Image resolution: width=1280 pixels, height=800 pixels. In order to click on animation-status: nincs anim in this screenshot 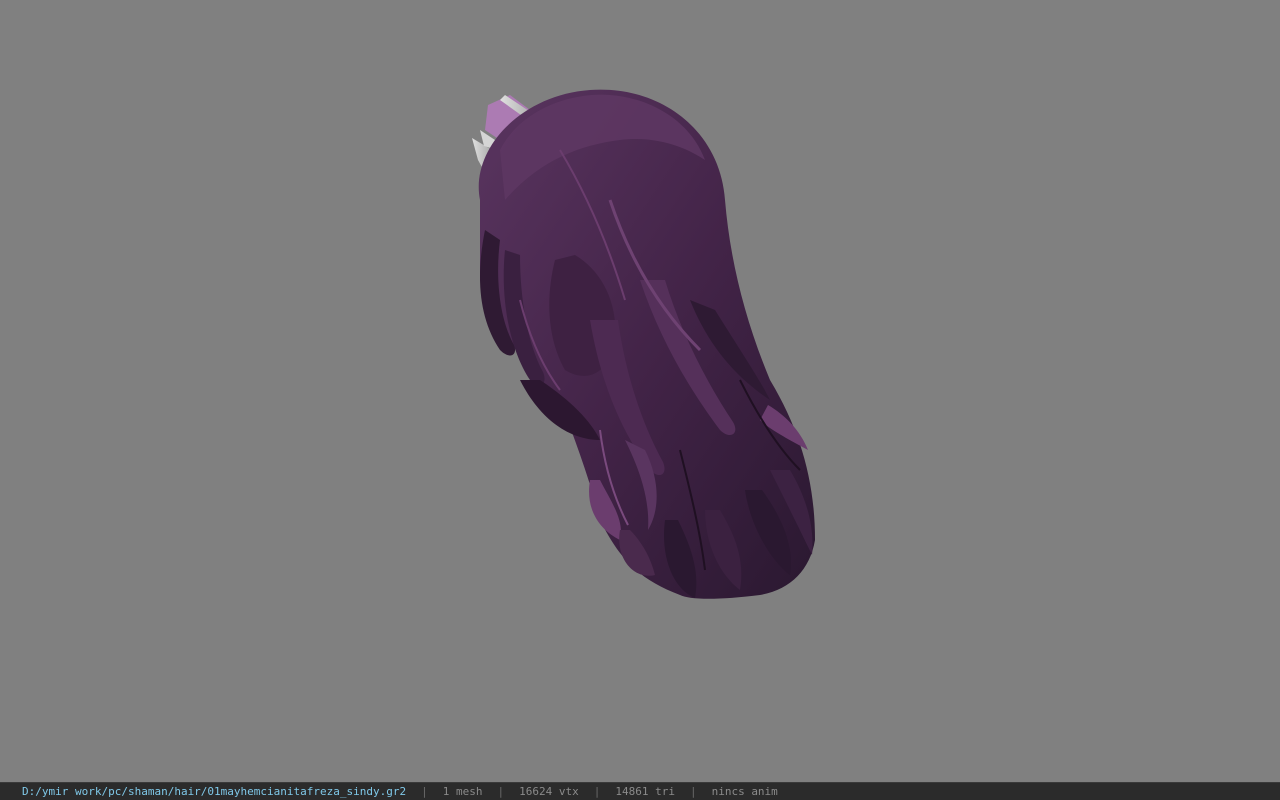, I will do `click(744, 791)`.